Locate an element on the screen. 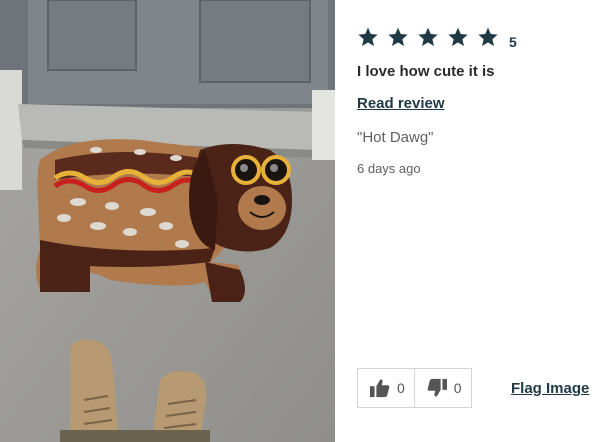 The width and height of the screenshot is (616, 442). review-age: 6 days ago is located at coordinates (389, 168).